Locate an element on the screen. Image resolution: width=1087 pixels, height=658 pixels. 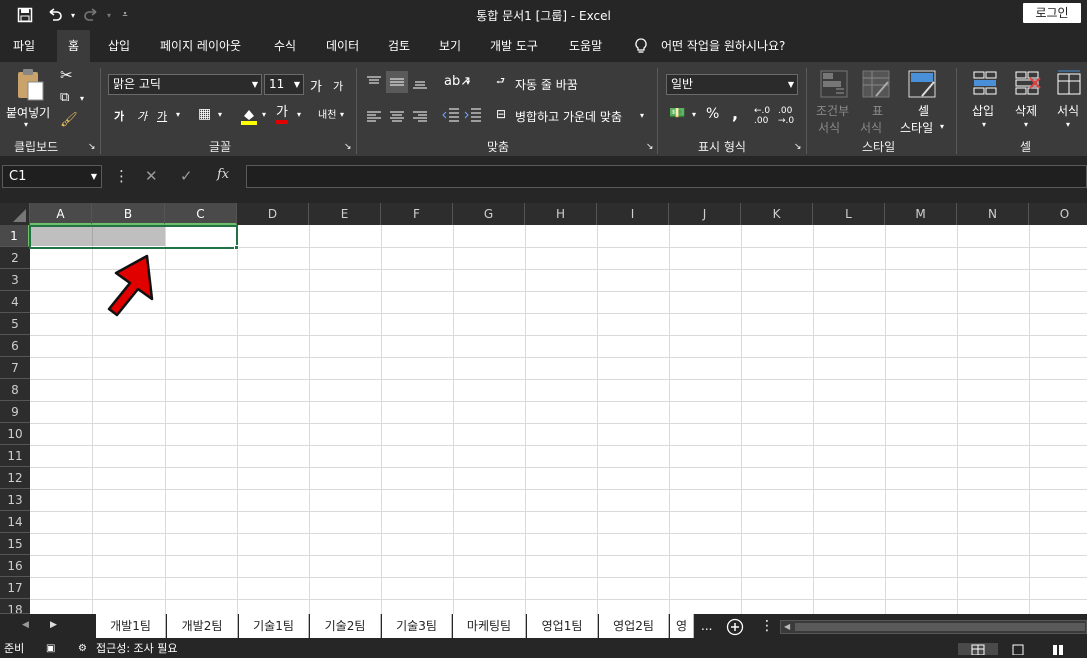
paste-dropdown-icon: ▾ is located at coordinates (26, 124).